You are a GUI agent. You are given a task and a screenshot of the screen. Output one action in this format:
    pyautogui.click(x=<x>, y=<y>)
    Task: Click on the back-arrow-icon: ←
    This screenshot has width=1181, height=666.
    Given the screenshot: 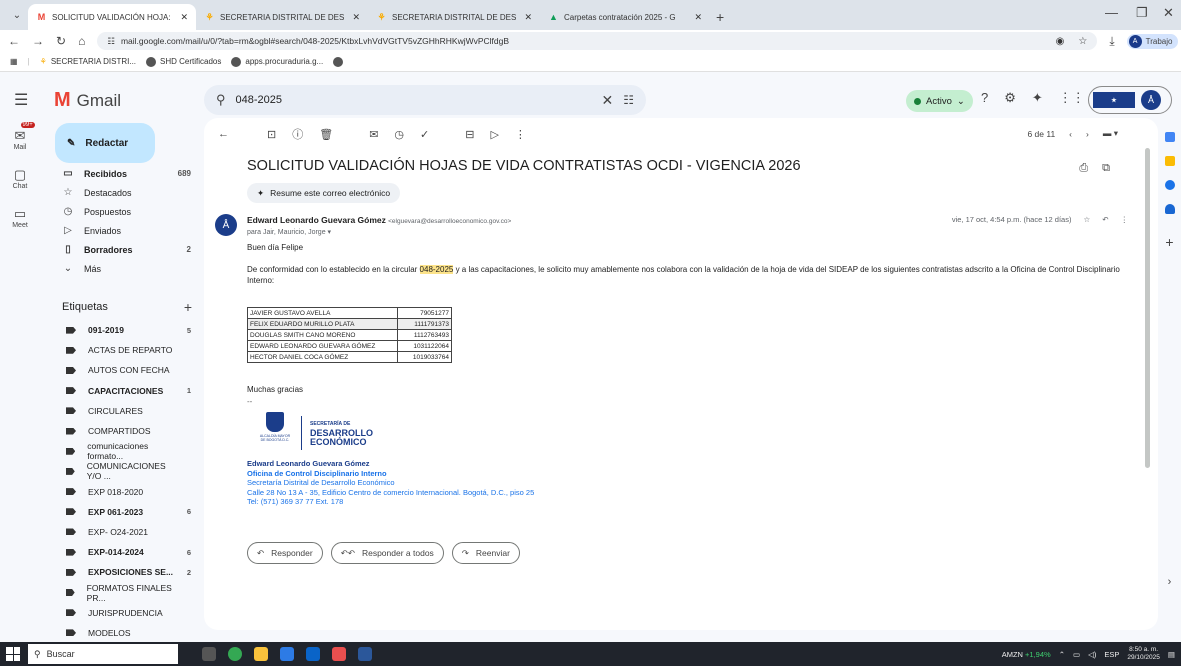 What is the action you would take?
    pyautogui.click(x=223, y=134)
    